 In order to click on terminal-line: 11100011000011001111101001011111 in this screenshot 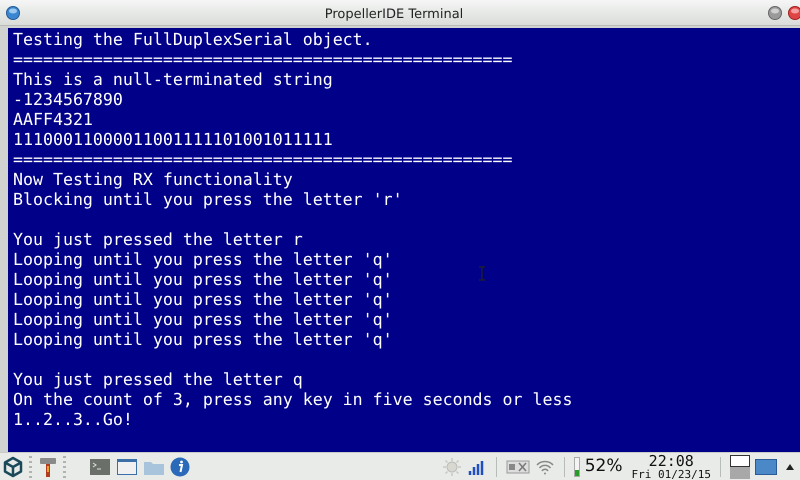, I will do `click(173, 139)`.